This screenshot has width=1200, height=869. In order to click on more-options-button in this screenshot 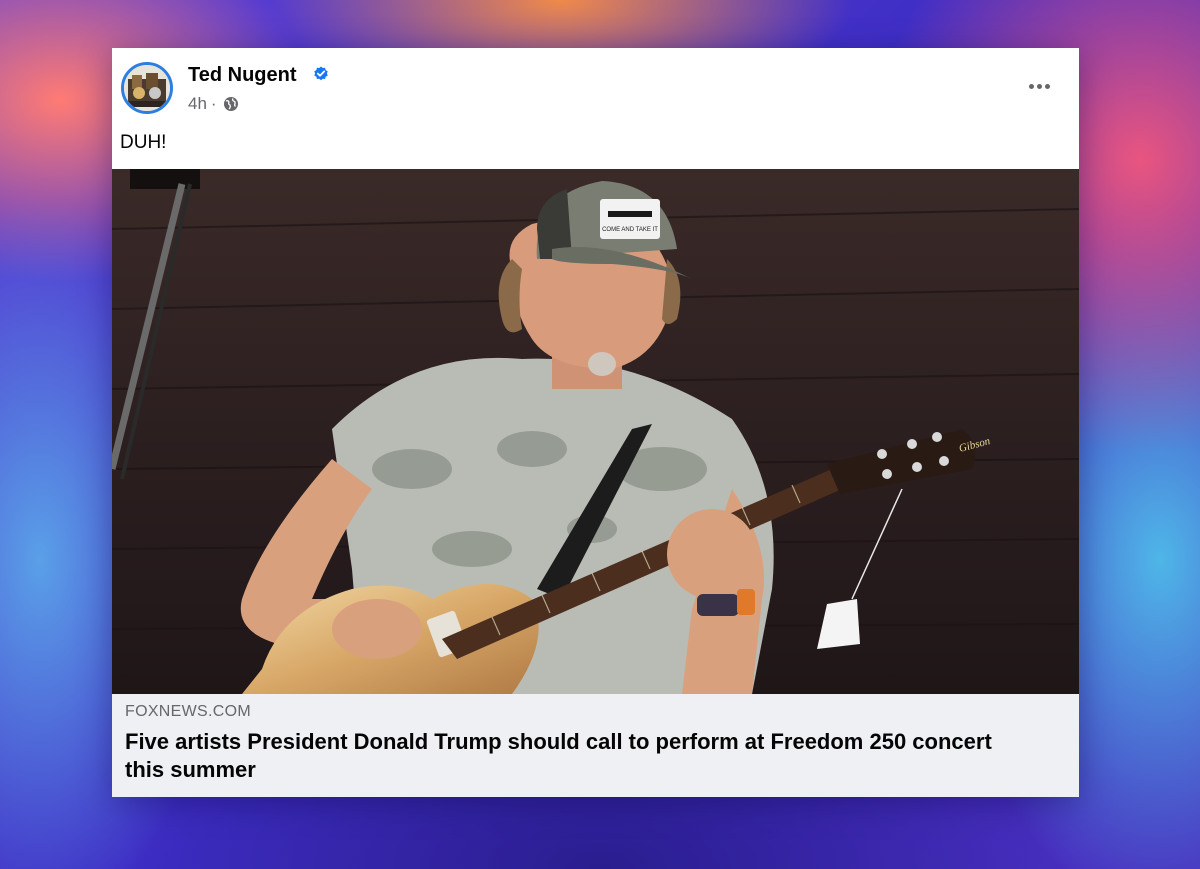, I will do `click(1039, 86)`.